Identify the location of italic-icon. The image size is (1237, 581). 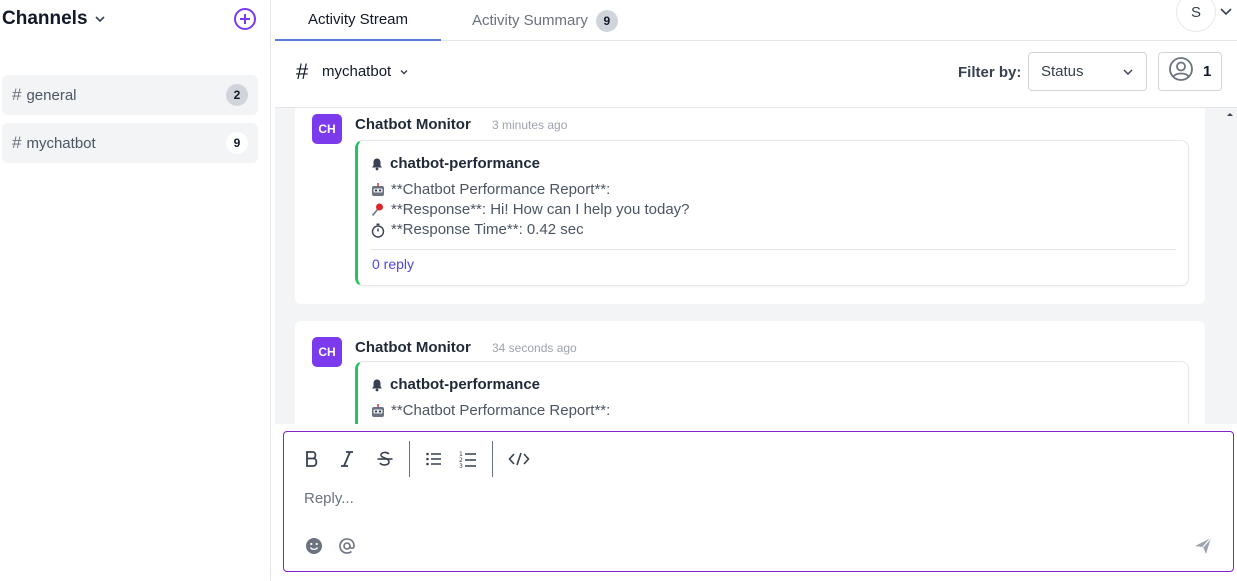
(347, 459).